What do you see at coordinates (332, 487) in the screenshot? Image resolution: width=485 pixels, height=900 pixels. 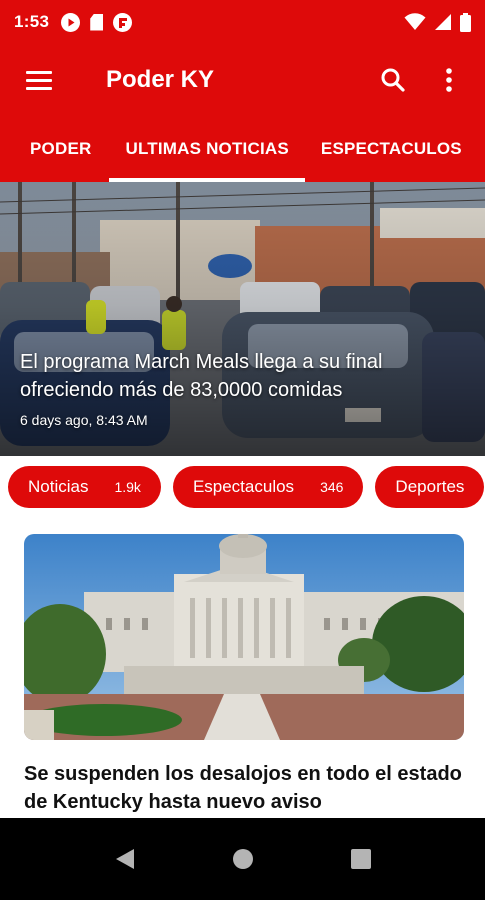 I see `chip-count: 346` at bounding box center [332, 487].